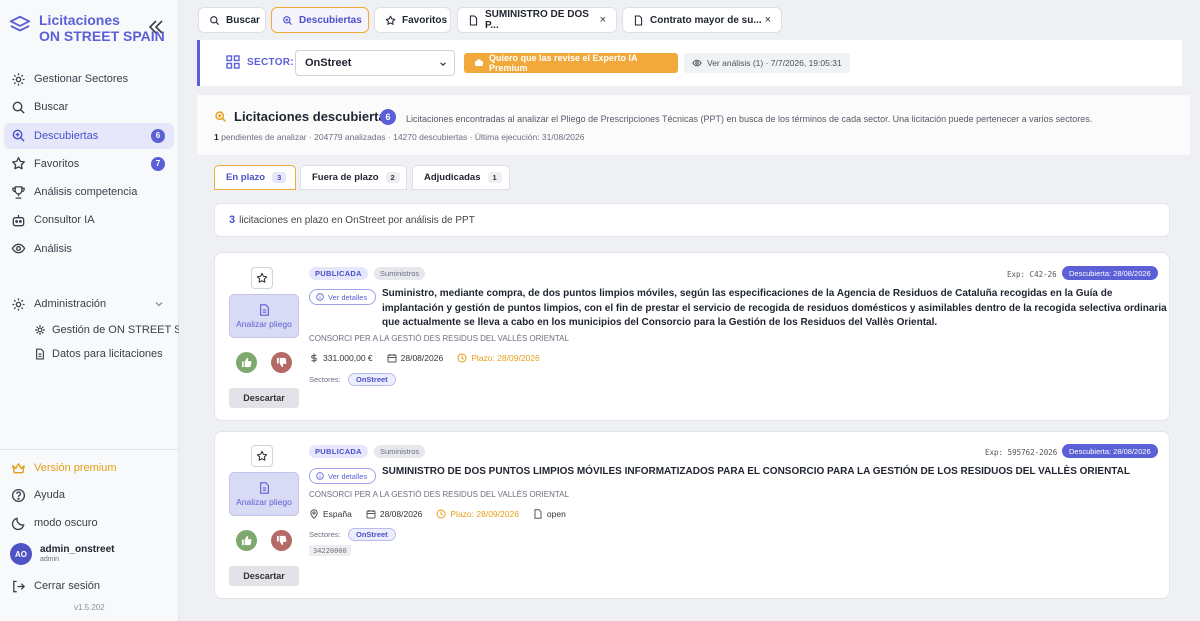  What do you see at coordinates (243, 20) in the screenshot?
I see `tab-label: Buscar` at bounding box center [243, 20].